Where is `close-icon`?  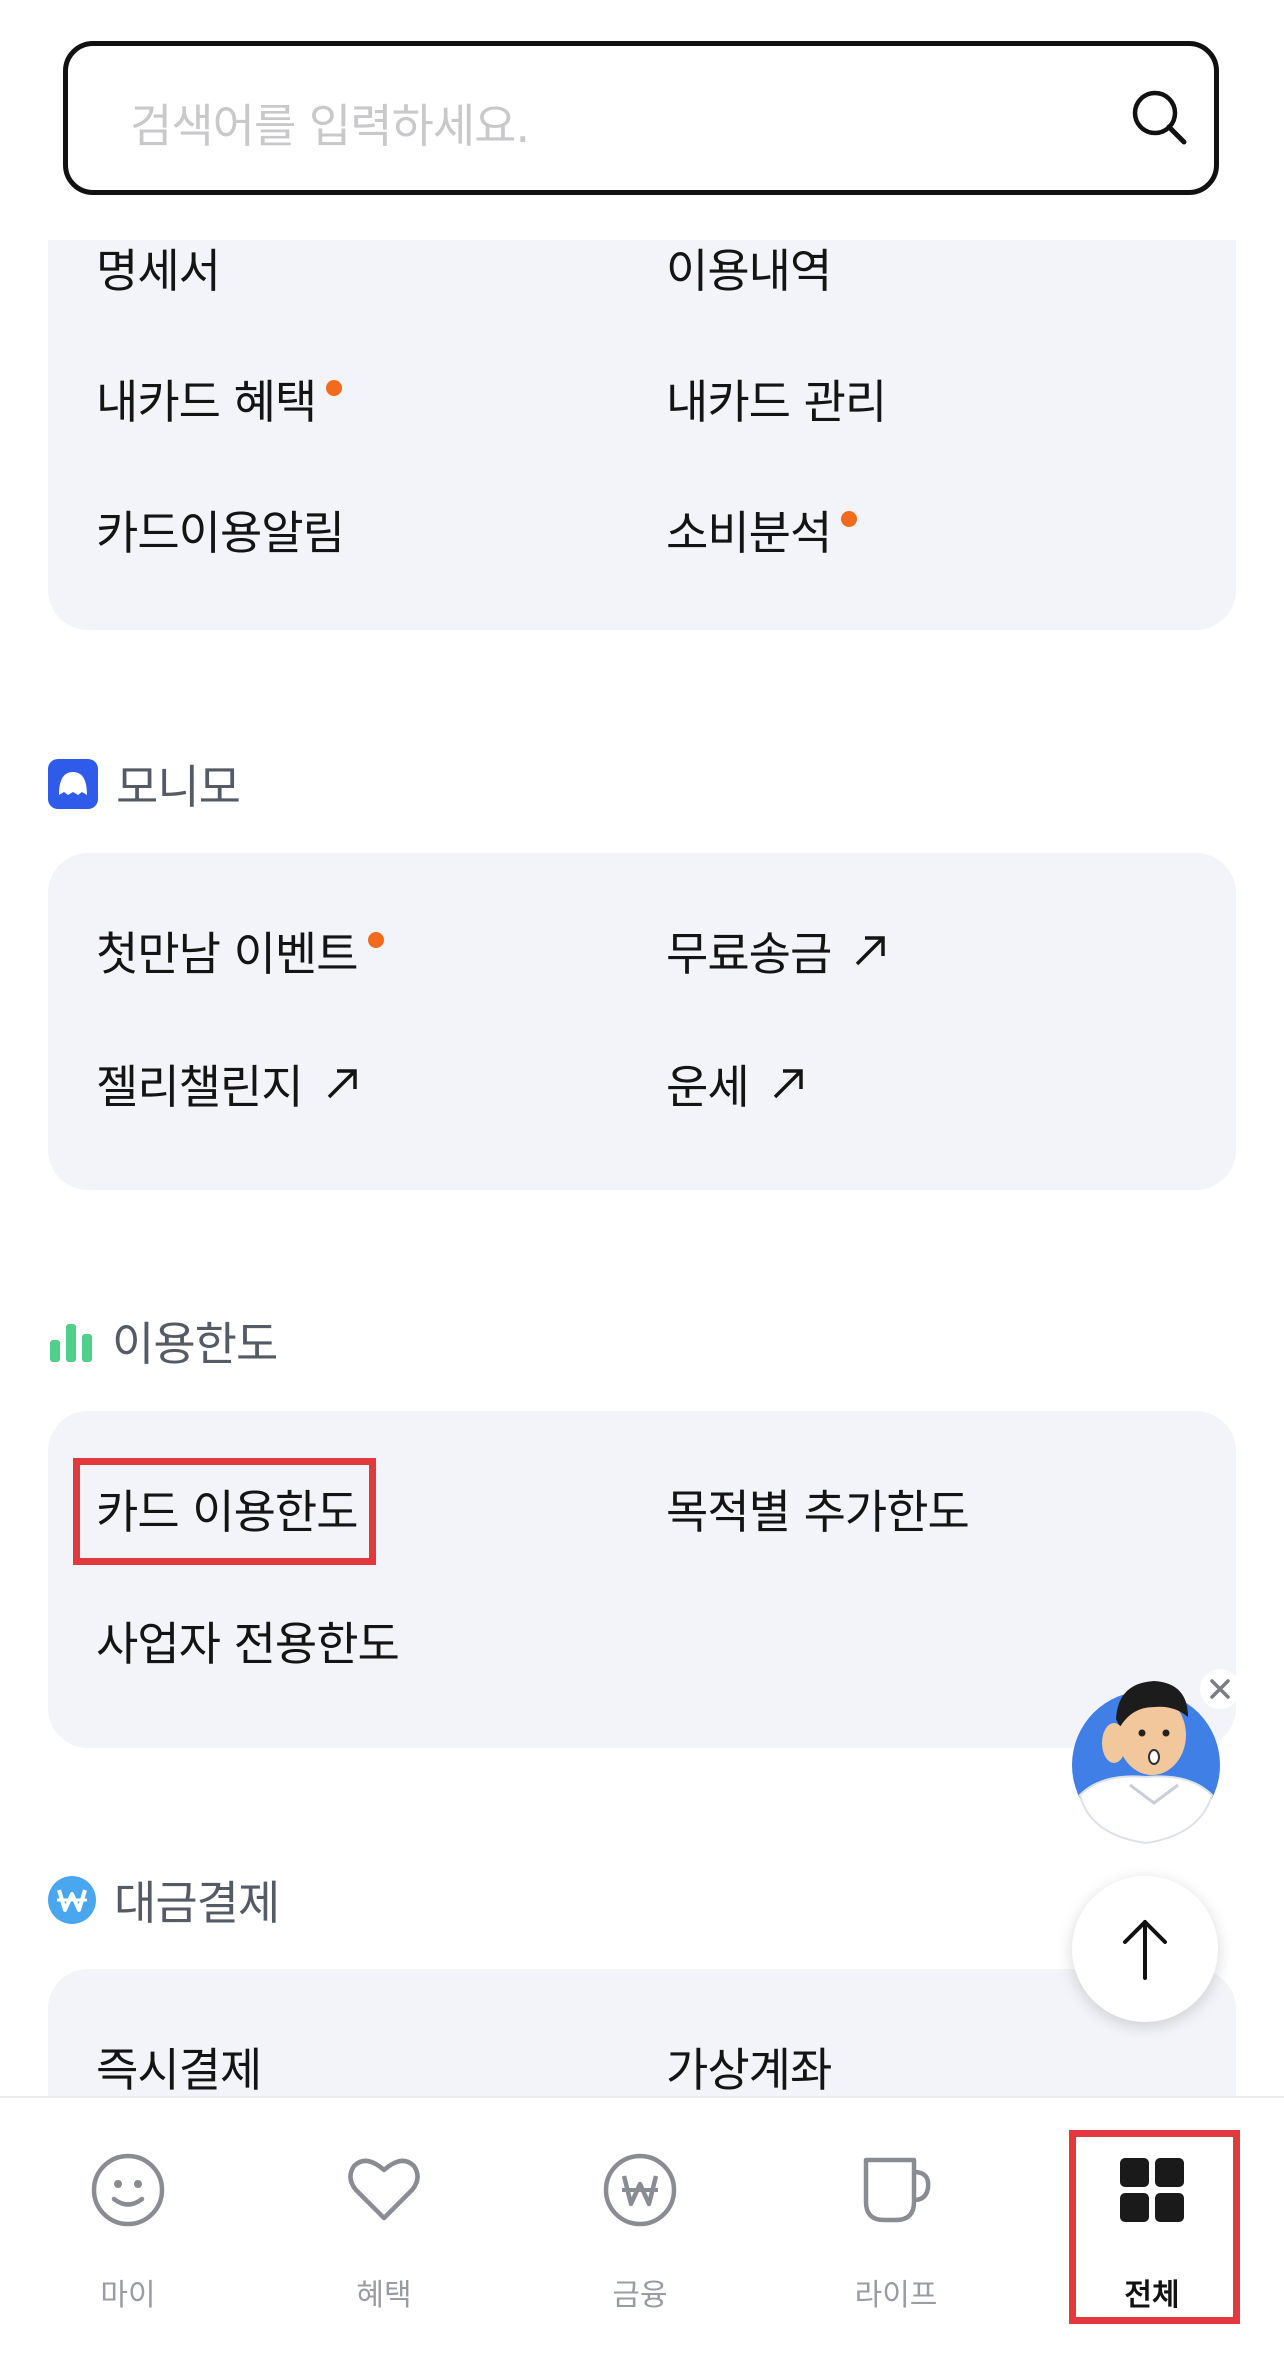
close-icon is located at coordinates (1220, 1689).